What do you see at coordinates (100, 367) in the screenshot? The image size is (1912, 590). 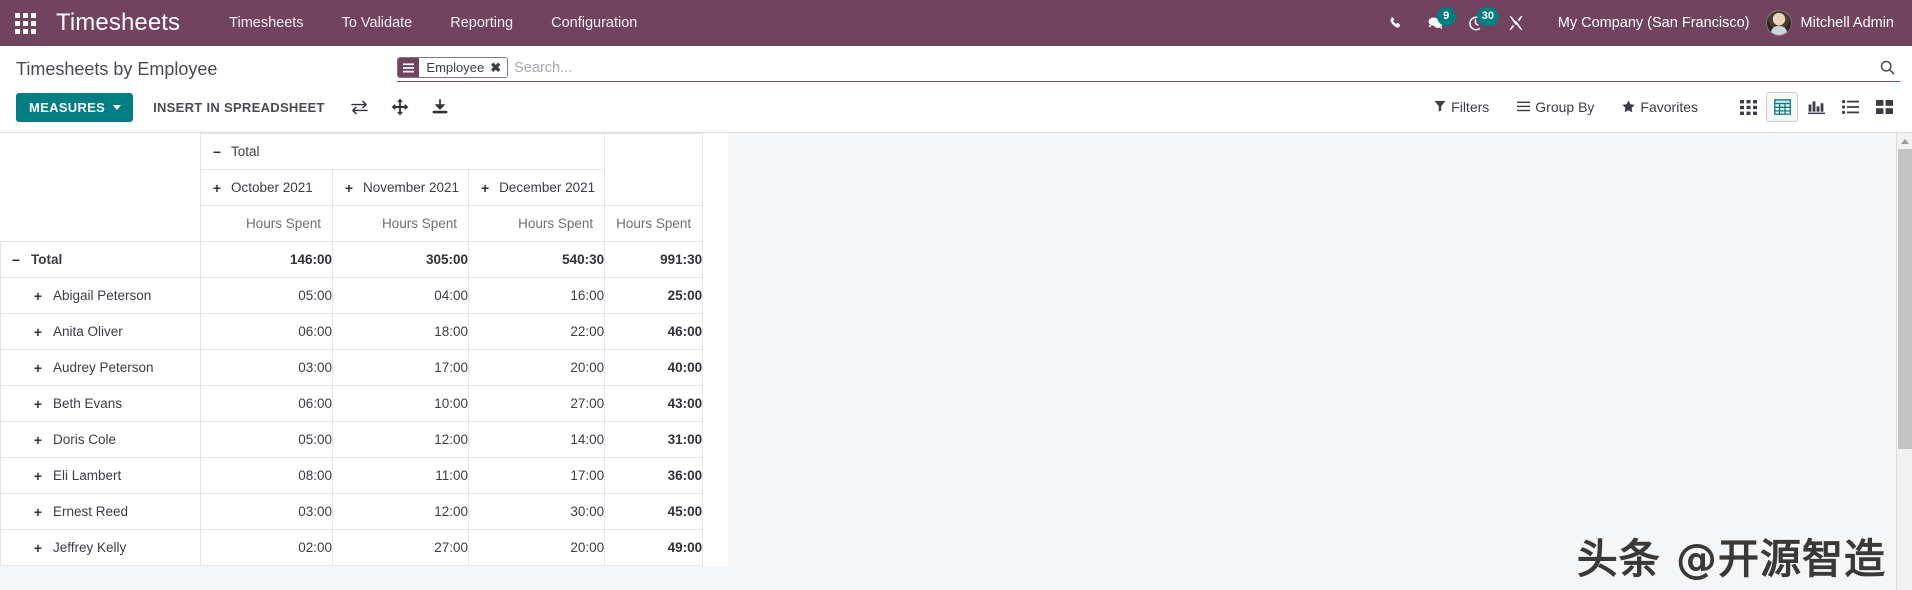 I see `pivot-row-header-audrey-peterson: + Audrey Peterson` at bounding box center [100, 367].